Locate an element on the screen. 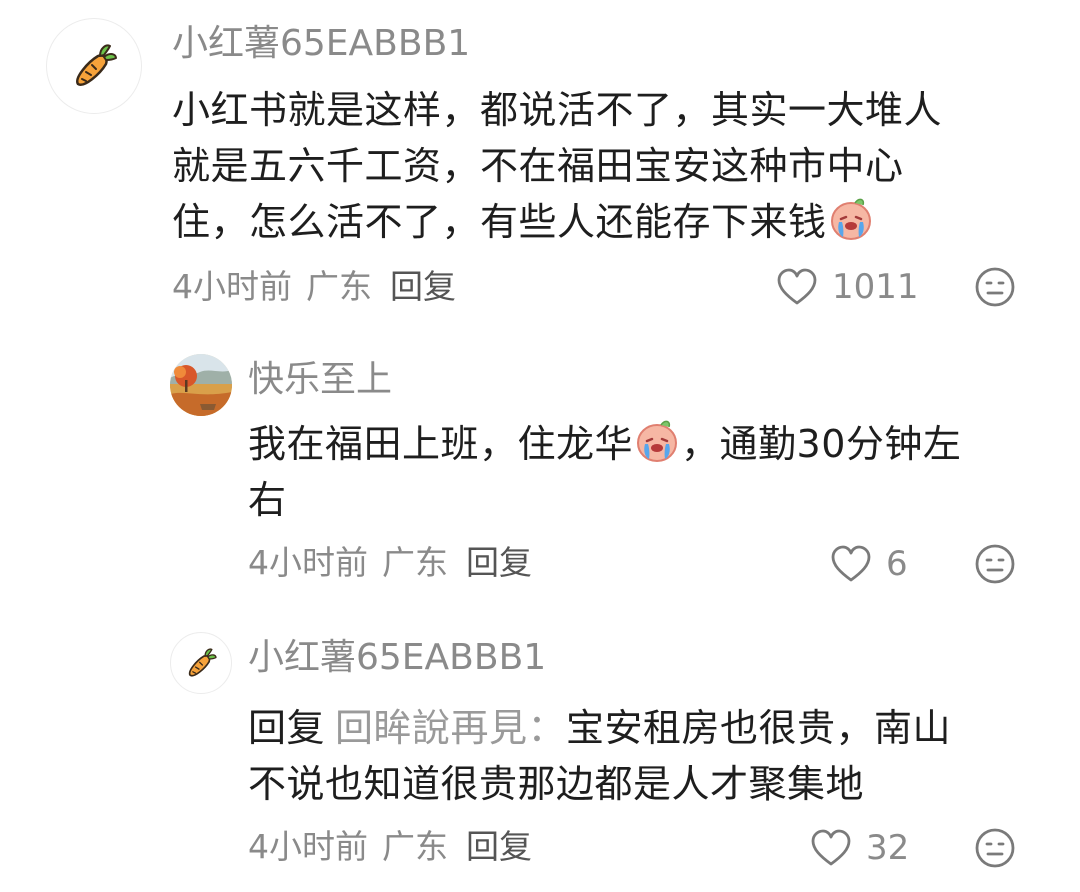  like-button: 6 is located at coordinates (869, 564).